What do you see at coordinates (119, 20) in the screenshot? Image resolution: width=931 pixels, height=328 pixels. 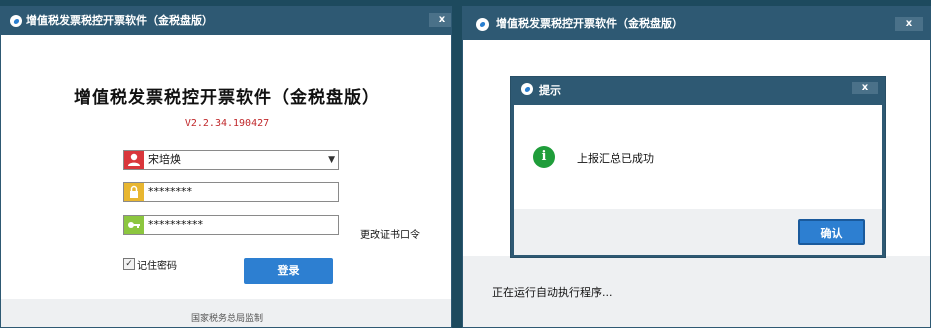 I see `login-window-title: 增值税发票税控开票软件（金税盘版）` at bounding box center [119, 20].